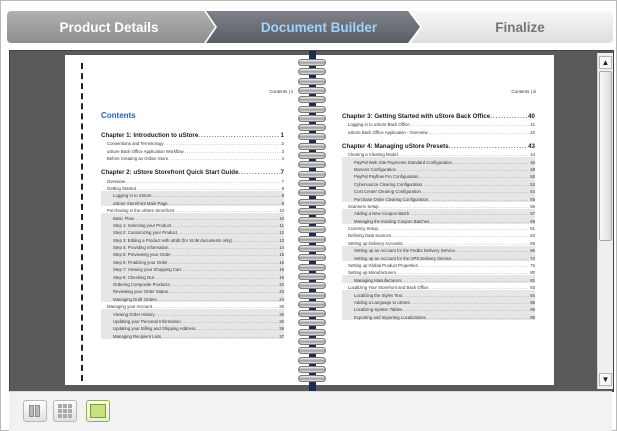  I want to click on toc-entry-text: Adding a New Coupon Batch, so click(382, 214).